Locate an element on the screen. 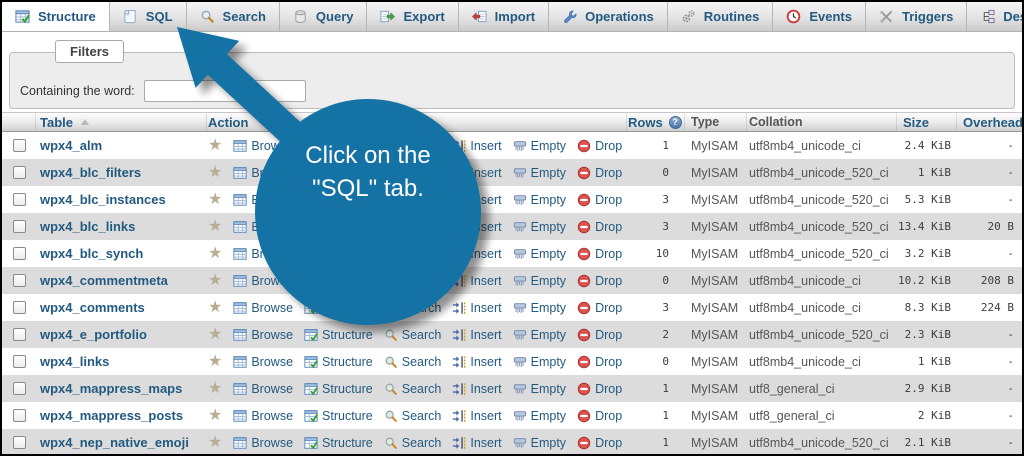 The image size is (1024, 456). table-name-link: wpx4_blc_instances is located at coordinates (103, 199).